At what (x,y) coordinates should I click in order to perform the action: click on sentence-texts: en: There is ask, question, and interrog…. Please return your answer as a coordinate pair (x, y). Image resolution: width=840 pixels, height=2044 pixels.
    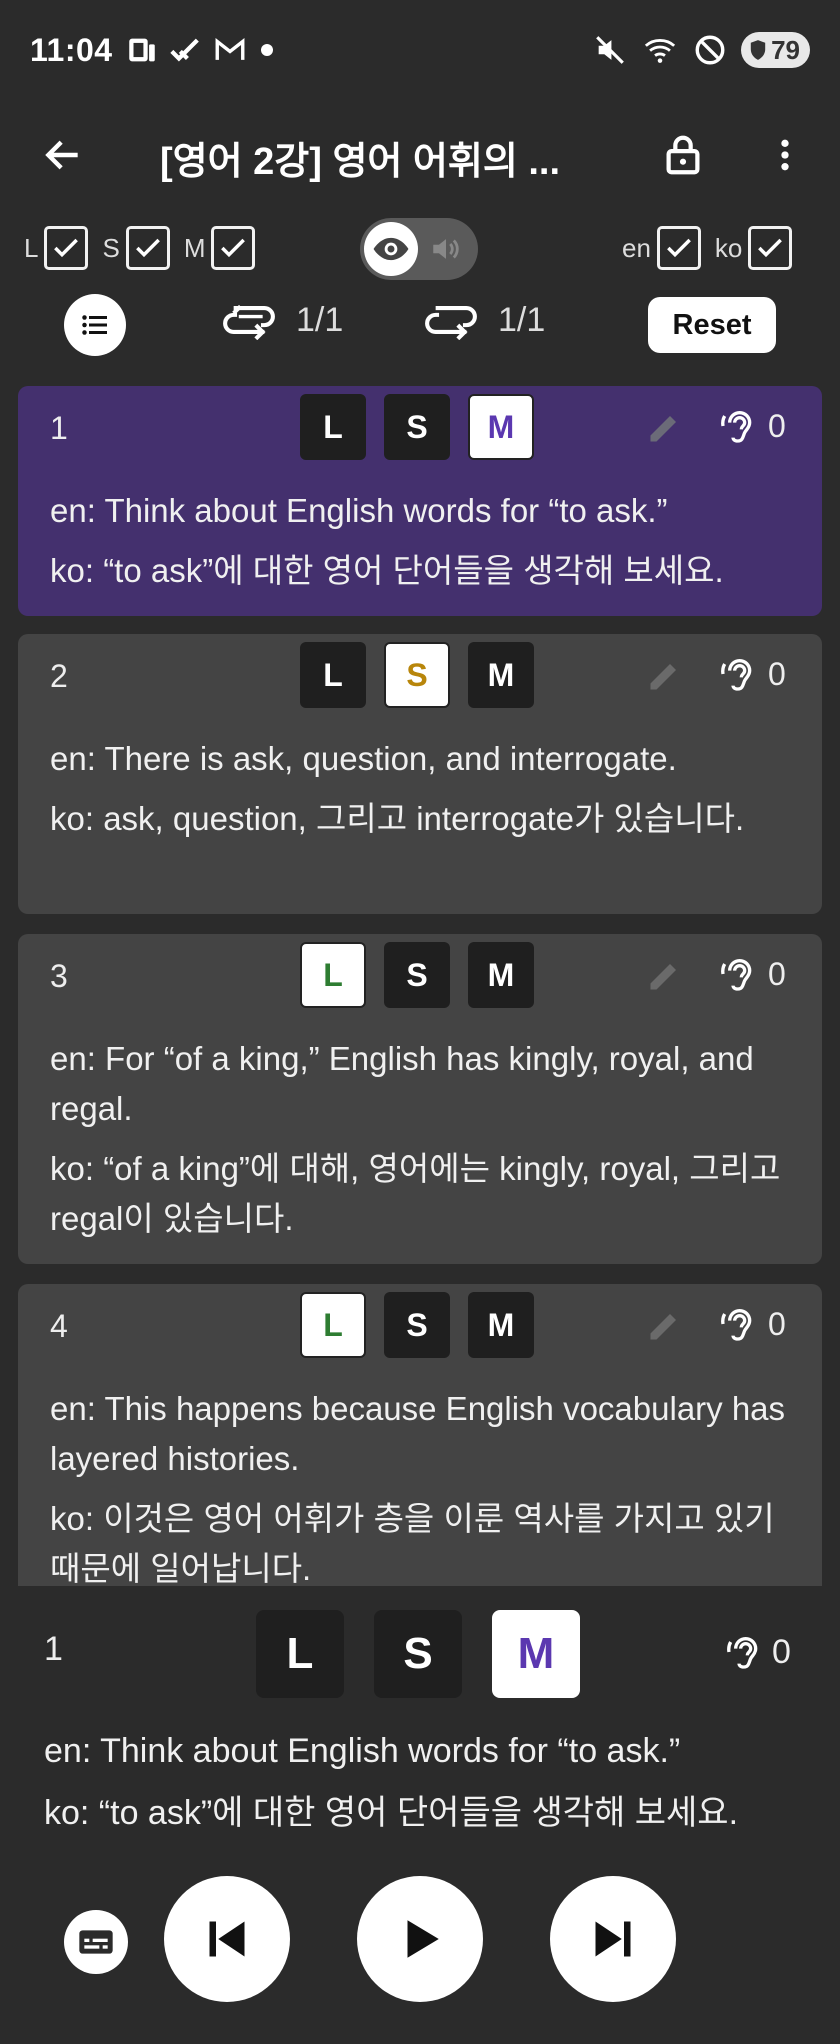
    Looking at the image, I should click on (425, 789).